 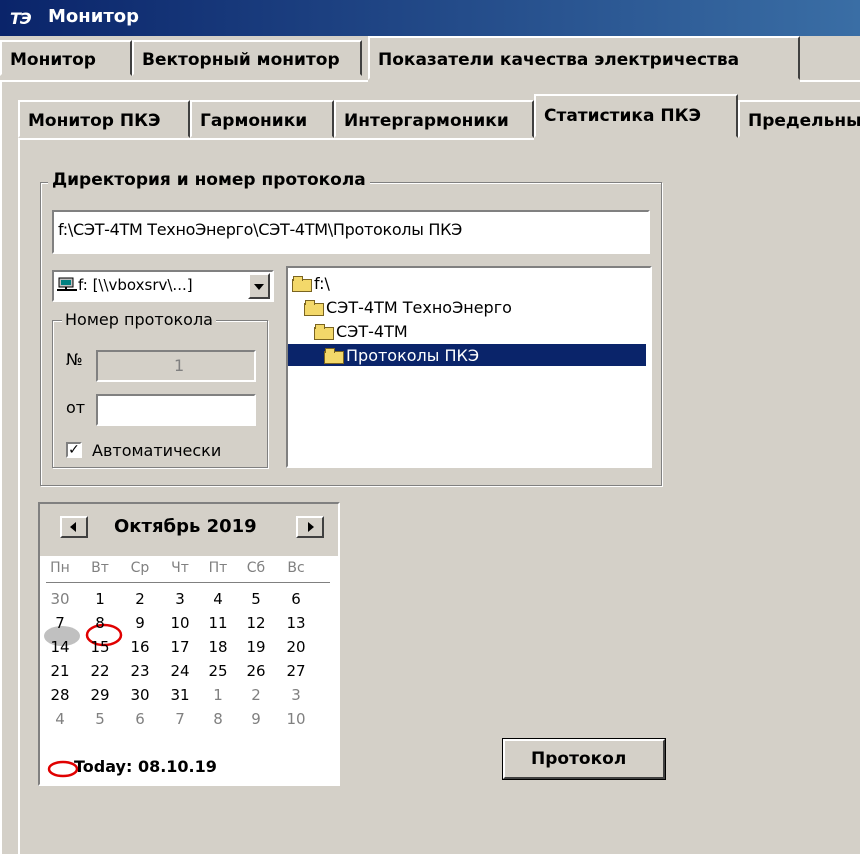 What do you see at coordinates (104, 119) in the screenshot?
I see `subtab-monitor-pke: Монитор ПКЭ` at bounding box center [104, 119].